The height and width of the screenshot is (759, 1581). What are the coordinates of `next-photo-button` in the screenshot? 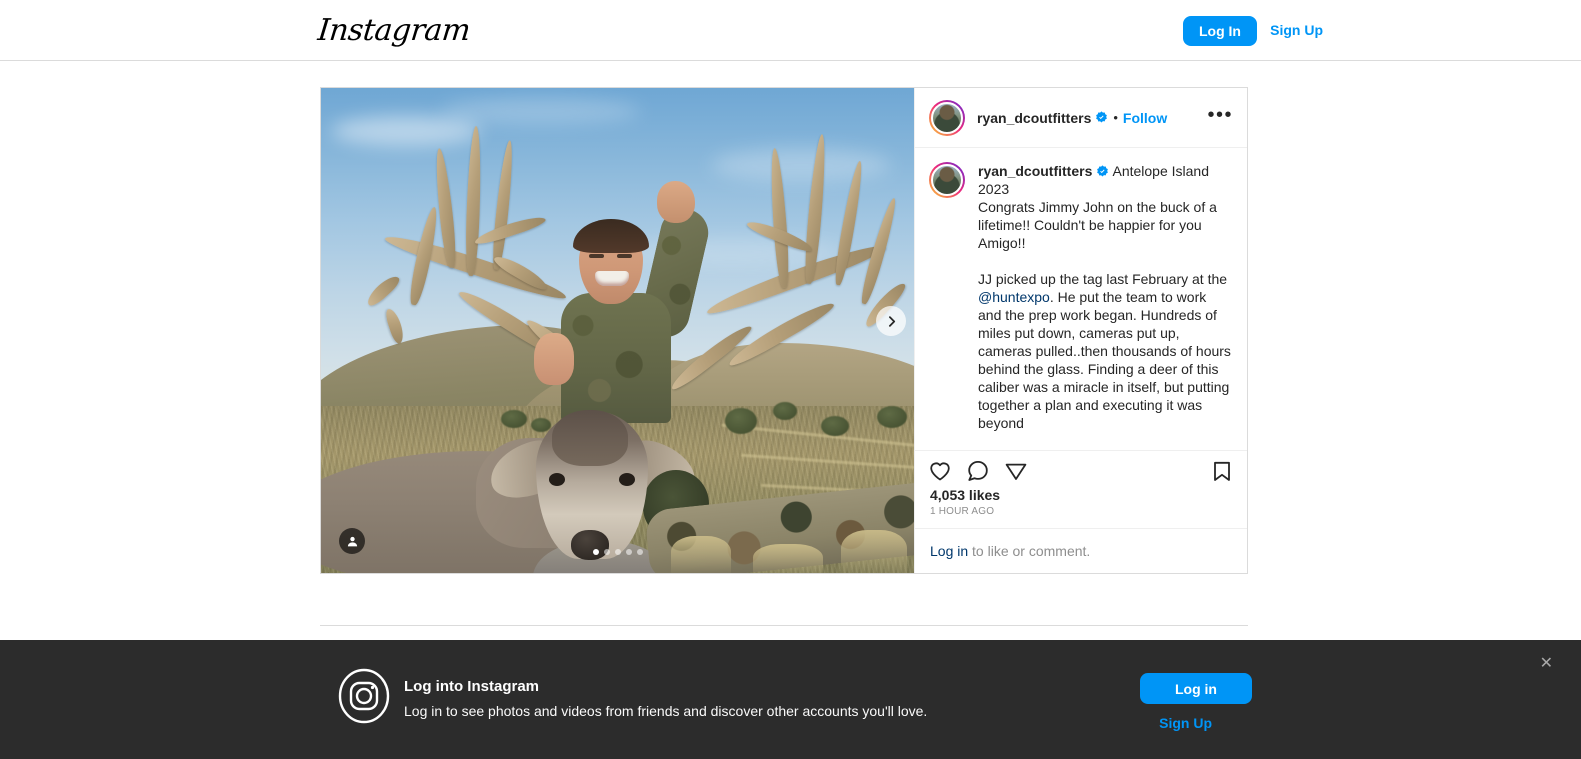 It's located at (891, 321).